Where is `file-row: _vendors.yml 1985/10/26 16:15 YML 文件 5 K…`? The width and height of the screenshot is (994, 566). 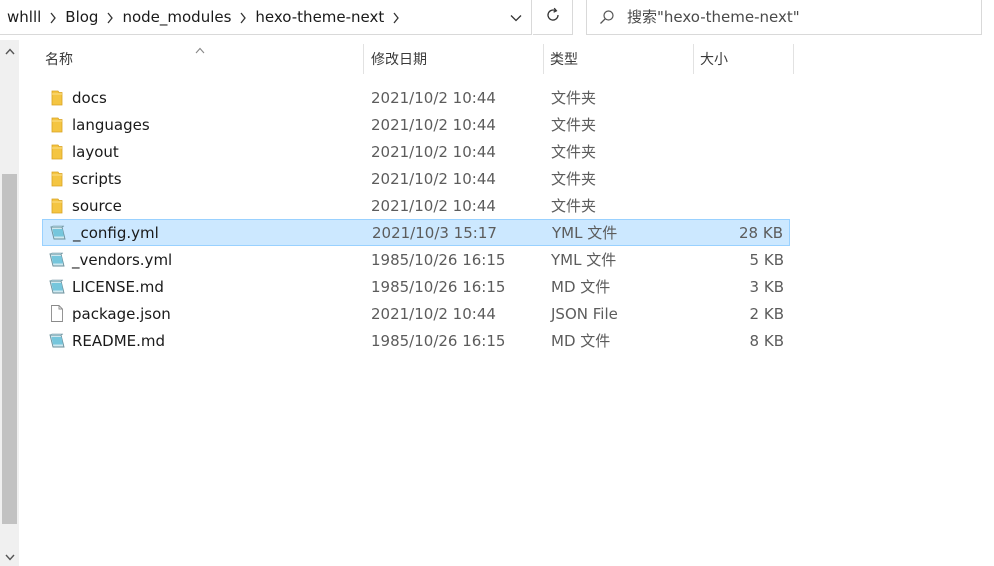
file-row: _vendors.yml 1985/10/26 16:15 YML 文件 5 K… is located at coordinates (416, 259).